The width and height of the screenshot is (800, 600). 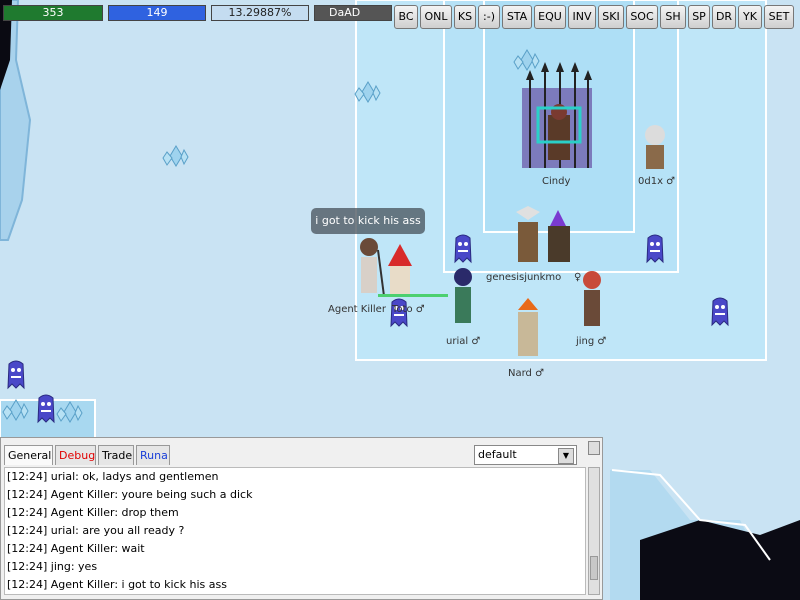 What do you see at coordinates (436, 17) in the screenshot?
I see `online-button: ONL` at bounding box center [436, 17].